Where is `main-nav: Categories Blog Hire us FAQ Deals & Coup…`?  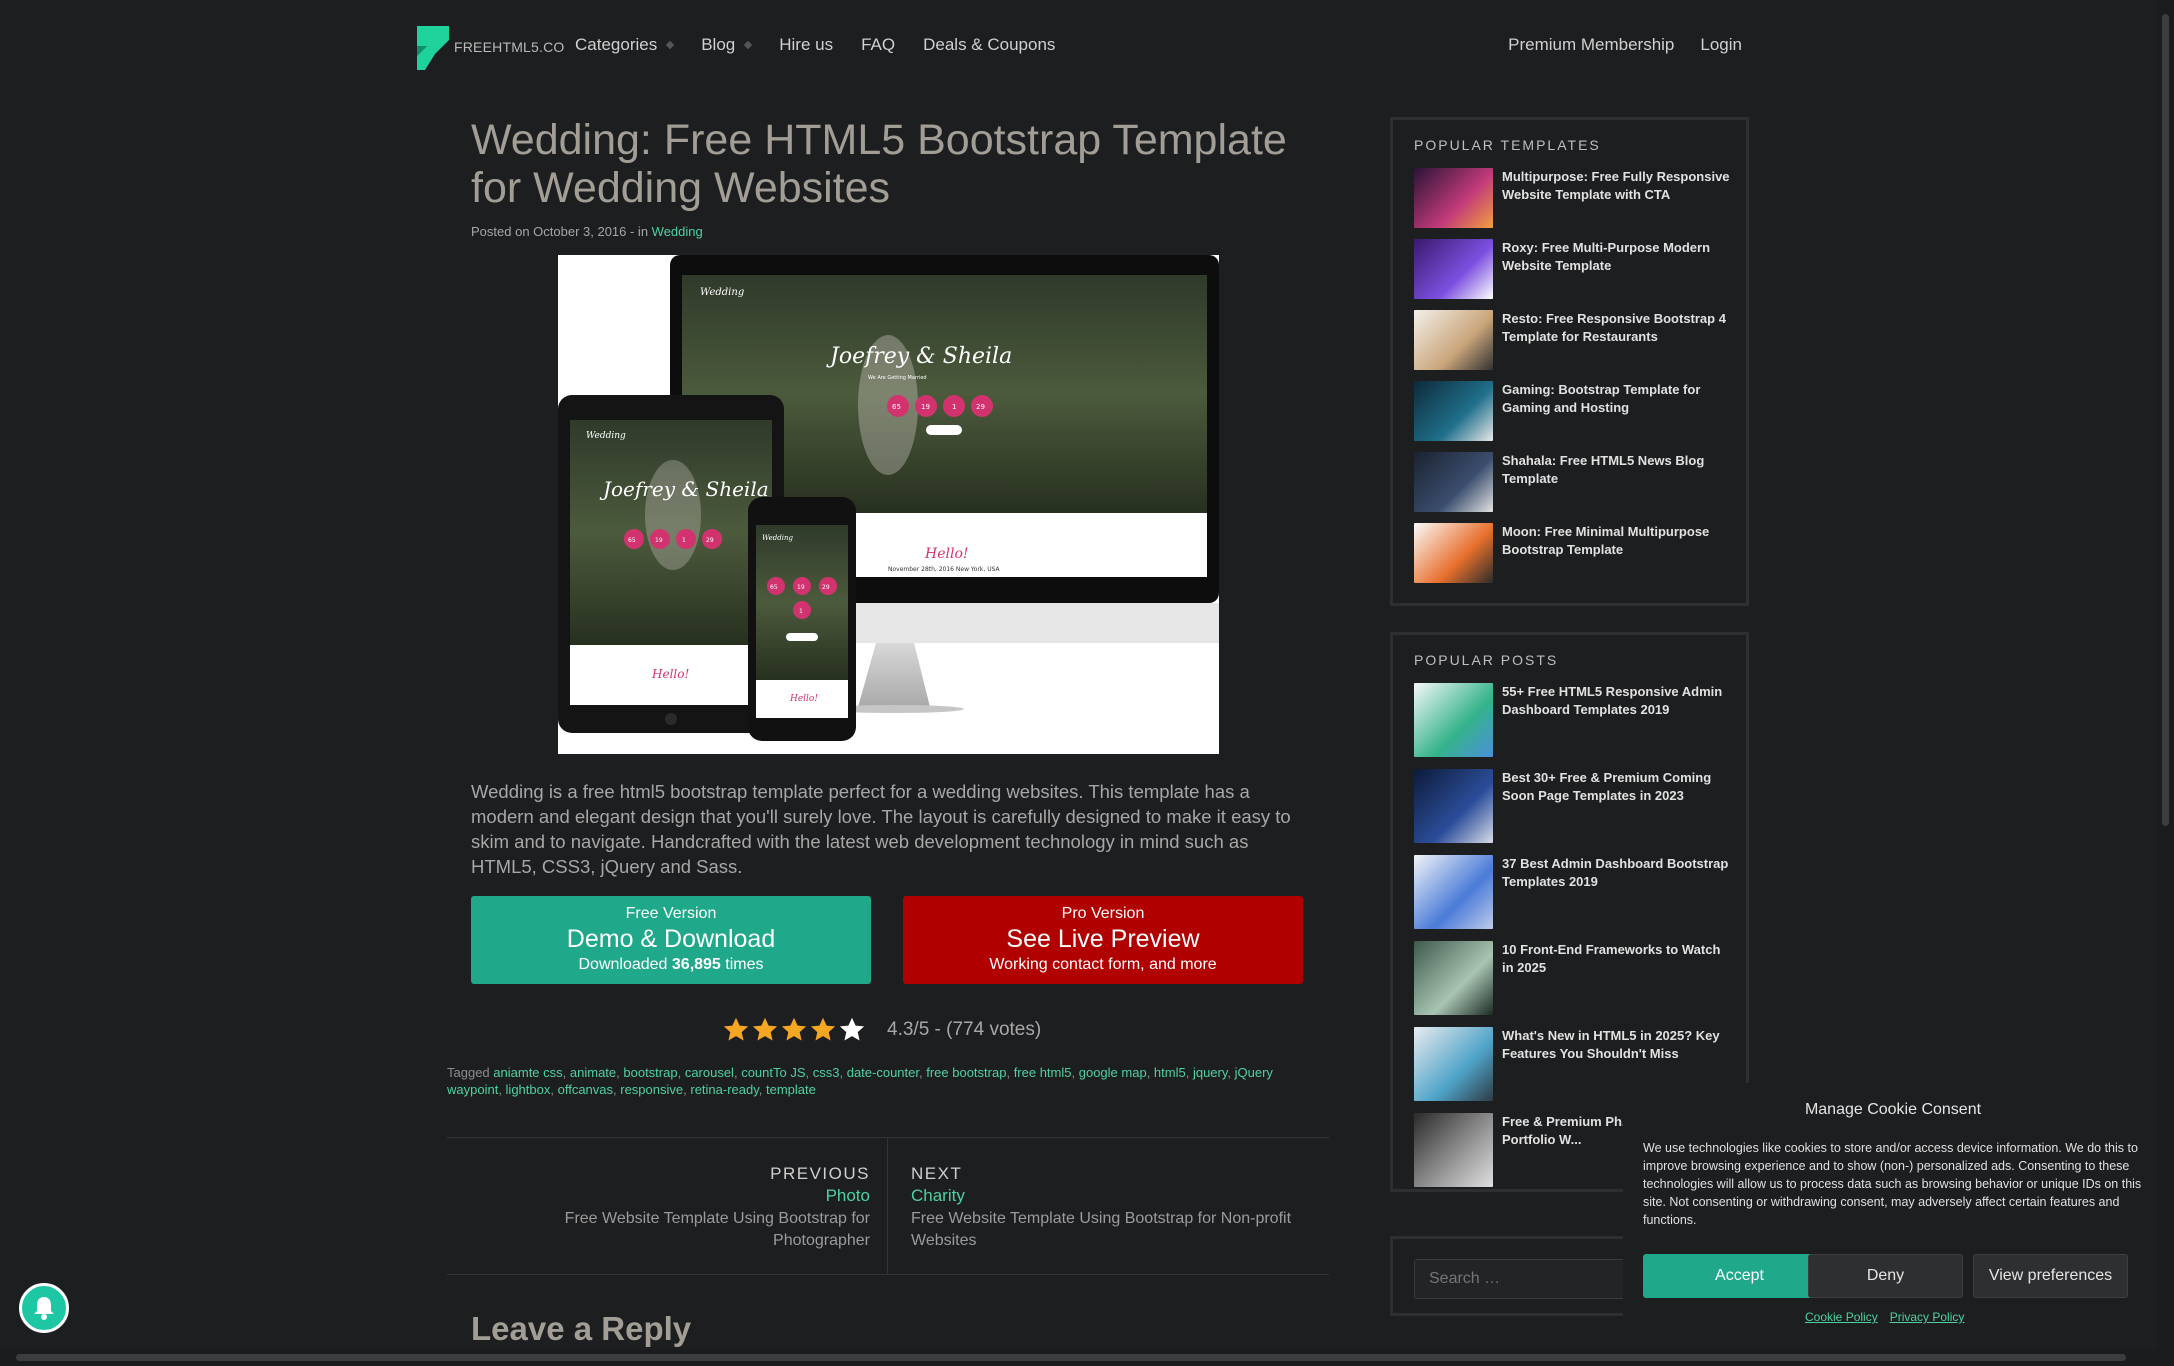
main-nav: Categories Blog Hire us FAQ Deals & Coup… is located at coordinates (829, 45).